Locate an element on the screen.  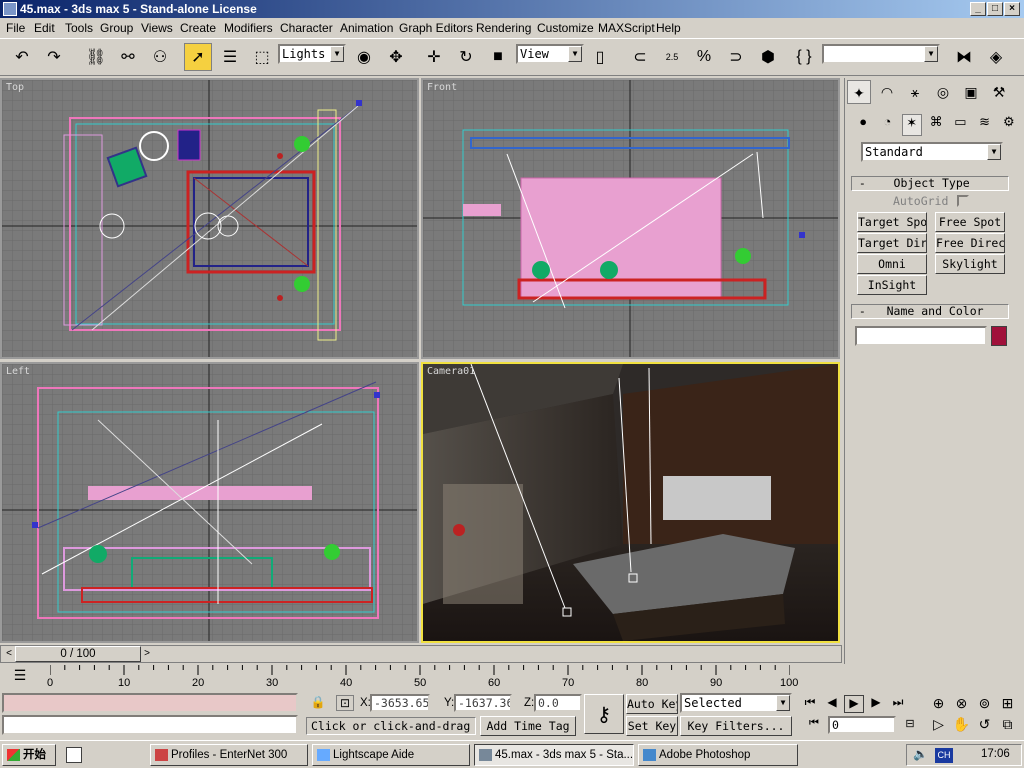
reference-coordinate-dropdown: View ▼ is located at coordinates (550, 54).